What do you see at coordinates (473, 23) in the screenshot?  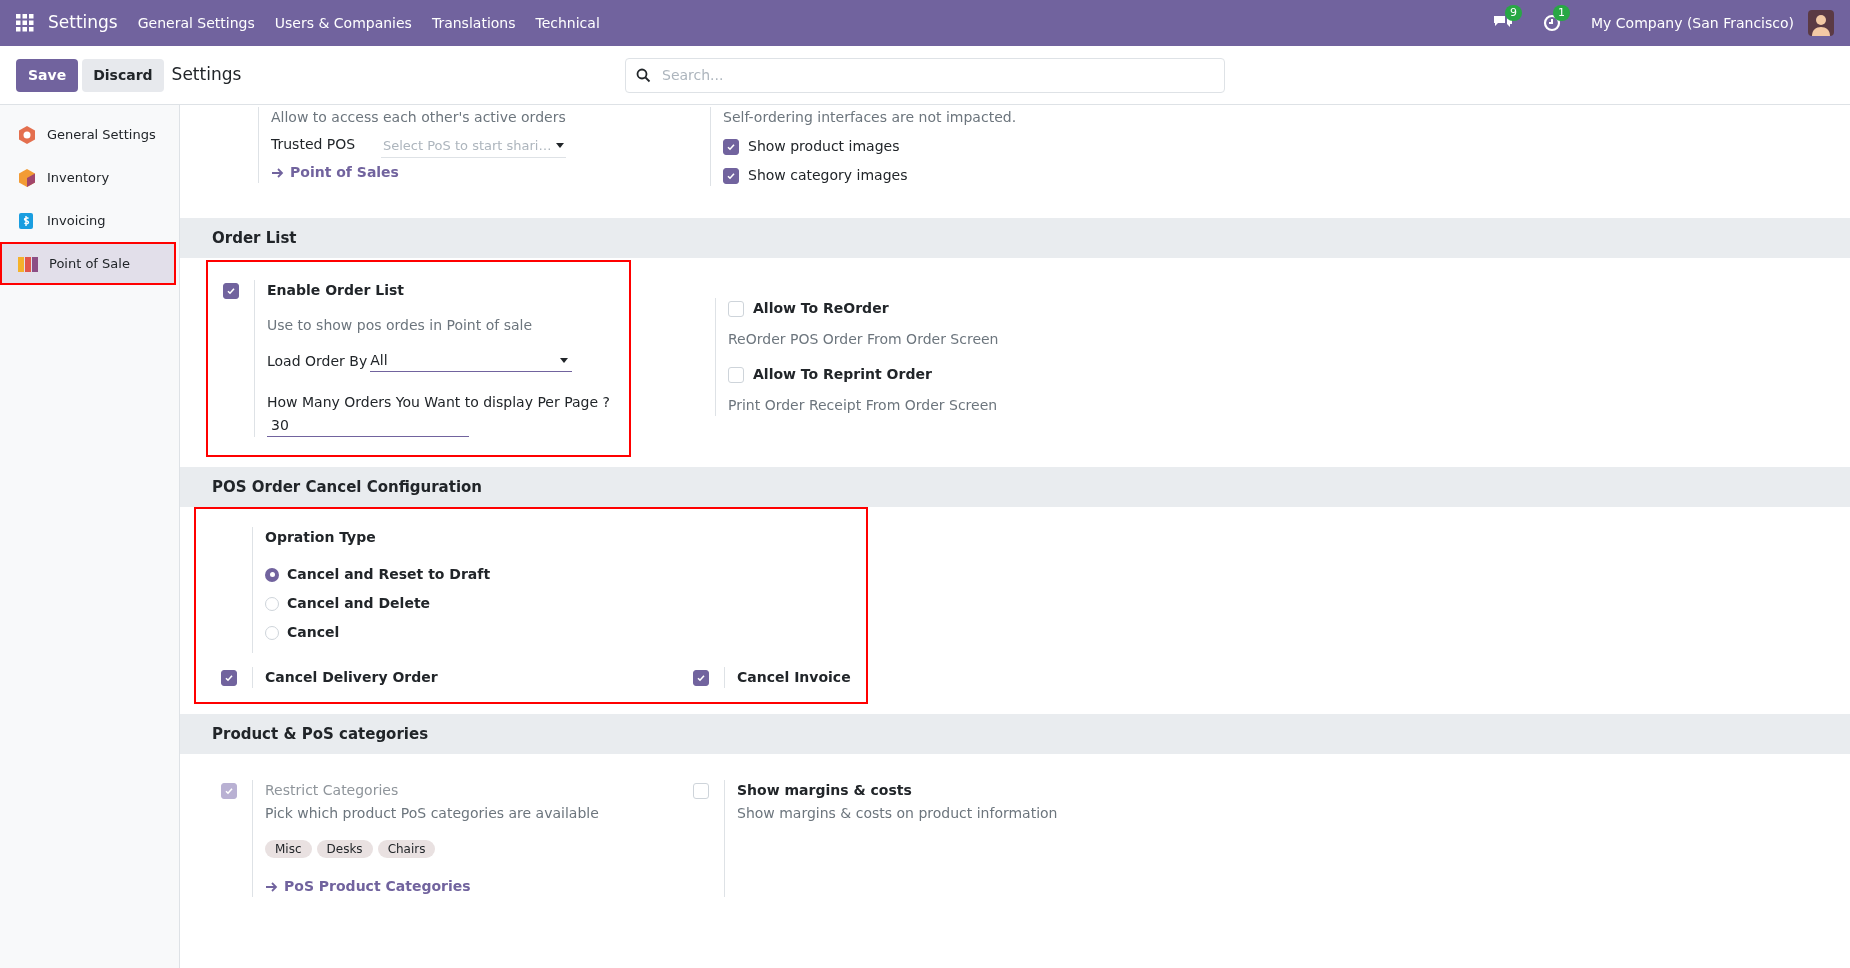 I see `menu-item: Translations` at bounding box center [473, 23].